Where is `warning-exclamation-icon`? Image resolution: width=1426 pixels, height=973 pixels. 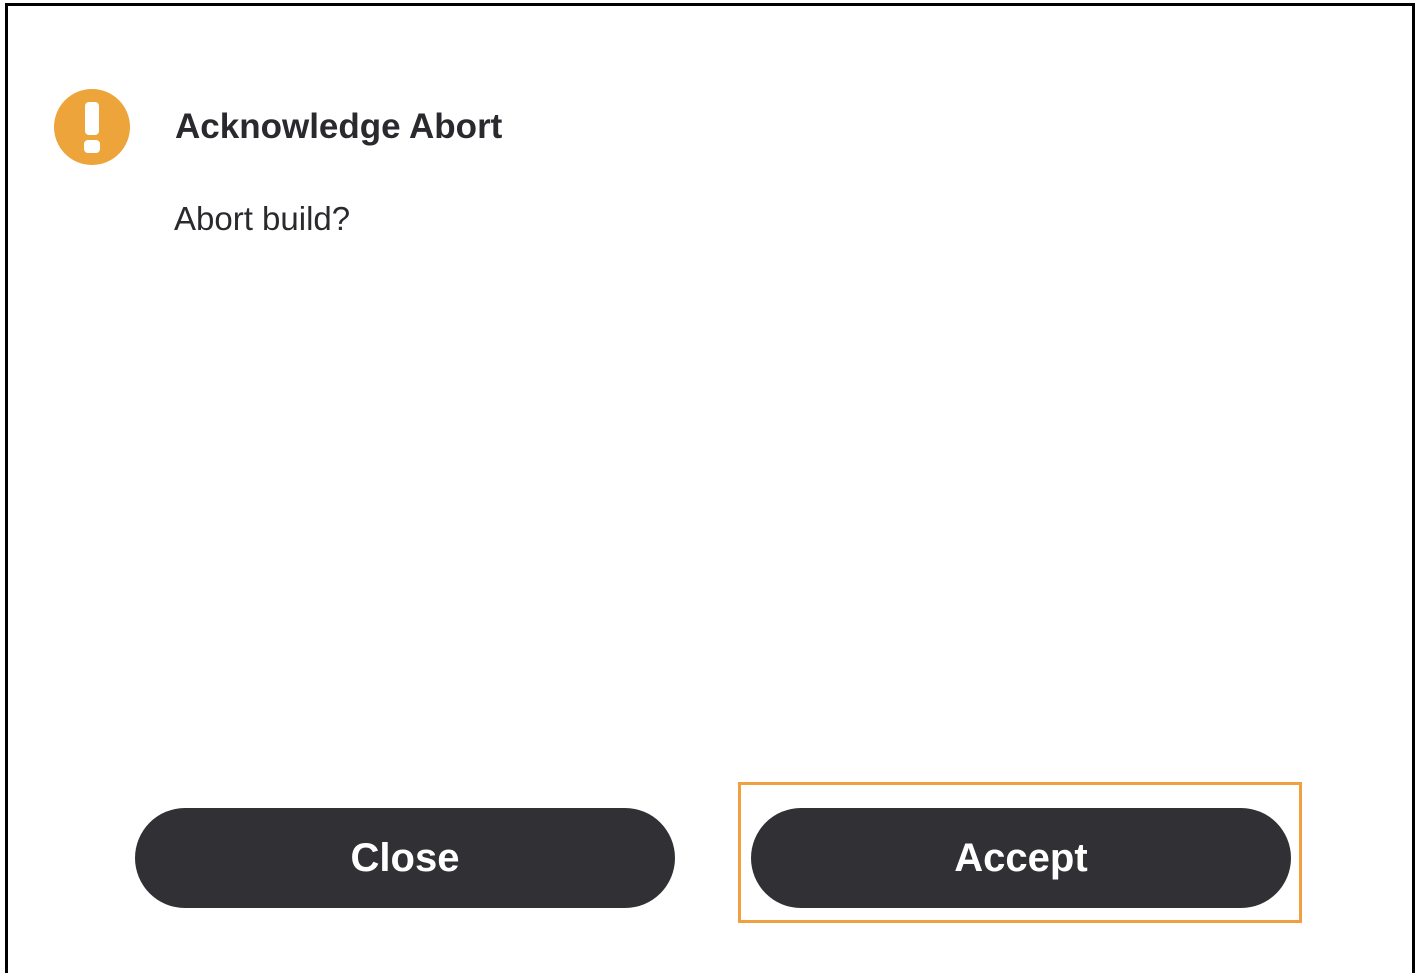 warning-exclamation-icon is located at coordinates (92, 127).